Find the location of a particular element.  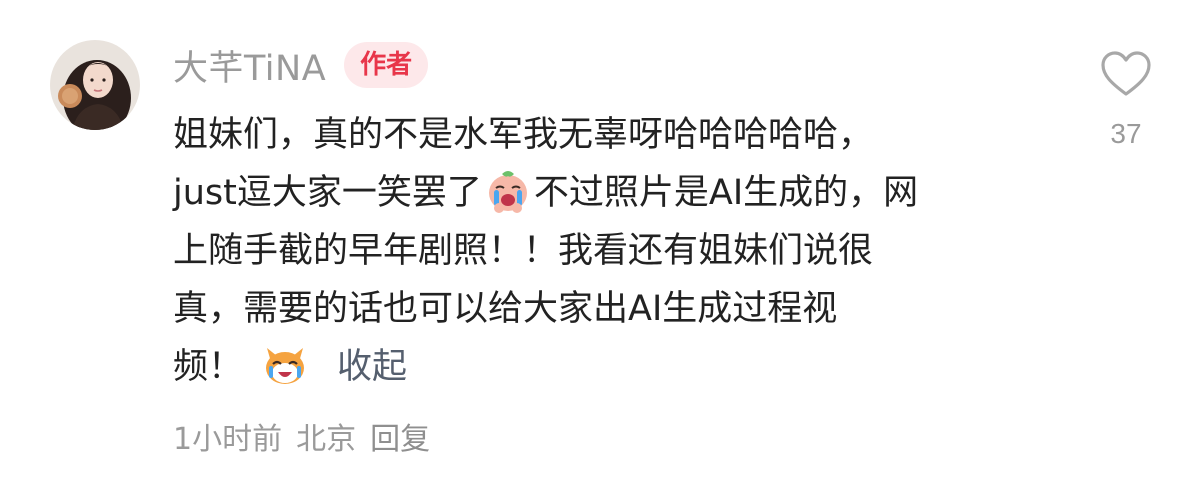

comment-time: 1小时前 is located at coordinates (228, 439).